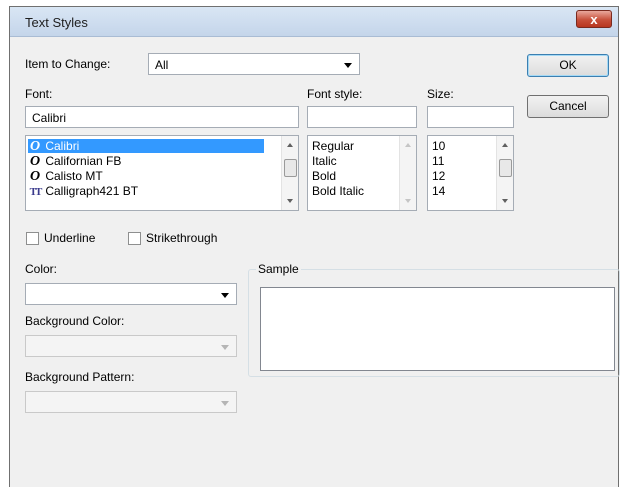 This screenshot has height=493, width=627. I want to click on size-item-12: 12, so click(438, 176).